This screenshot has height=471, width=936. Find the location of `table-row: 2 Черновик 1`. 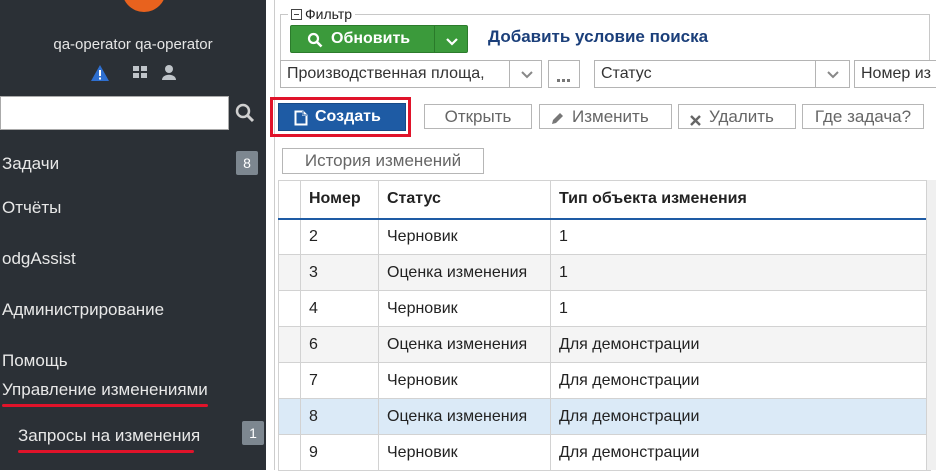

table-row: 2 Черновик 1 is located at coordinates (604, 236).